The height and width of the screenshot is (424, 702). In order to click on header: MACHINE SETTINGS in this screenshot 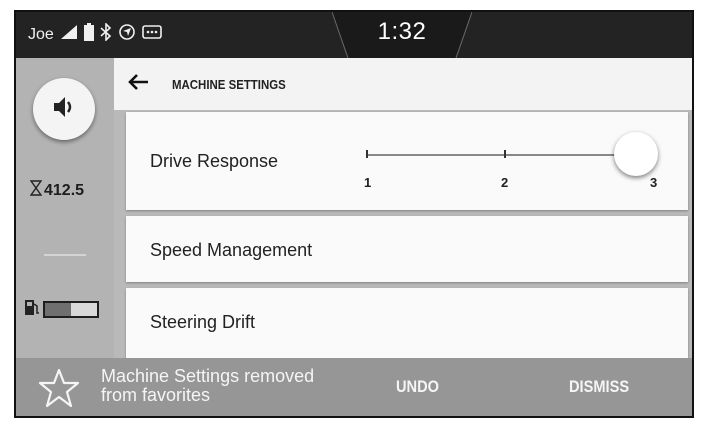, I will do `click(403, 84)`.